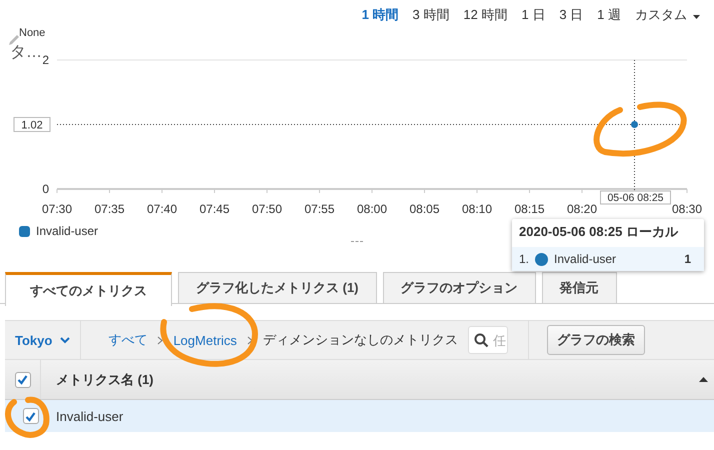 The image size is (714, 450). I want to click on time-range-option: 12 時間, so click(485, 15).